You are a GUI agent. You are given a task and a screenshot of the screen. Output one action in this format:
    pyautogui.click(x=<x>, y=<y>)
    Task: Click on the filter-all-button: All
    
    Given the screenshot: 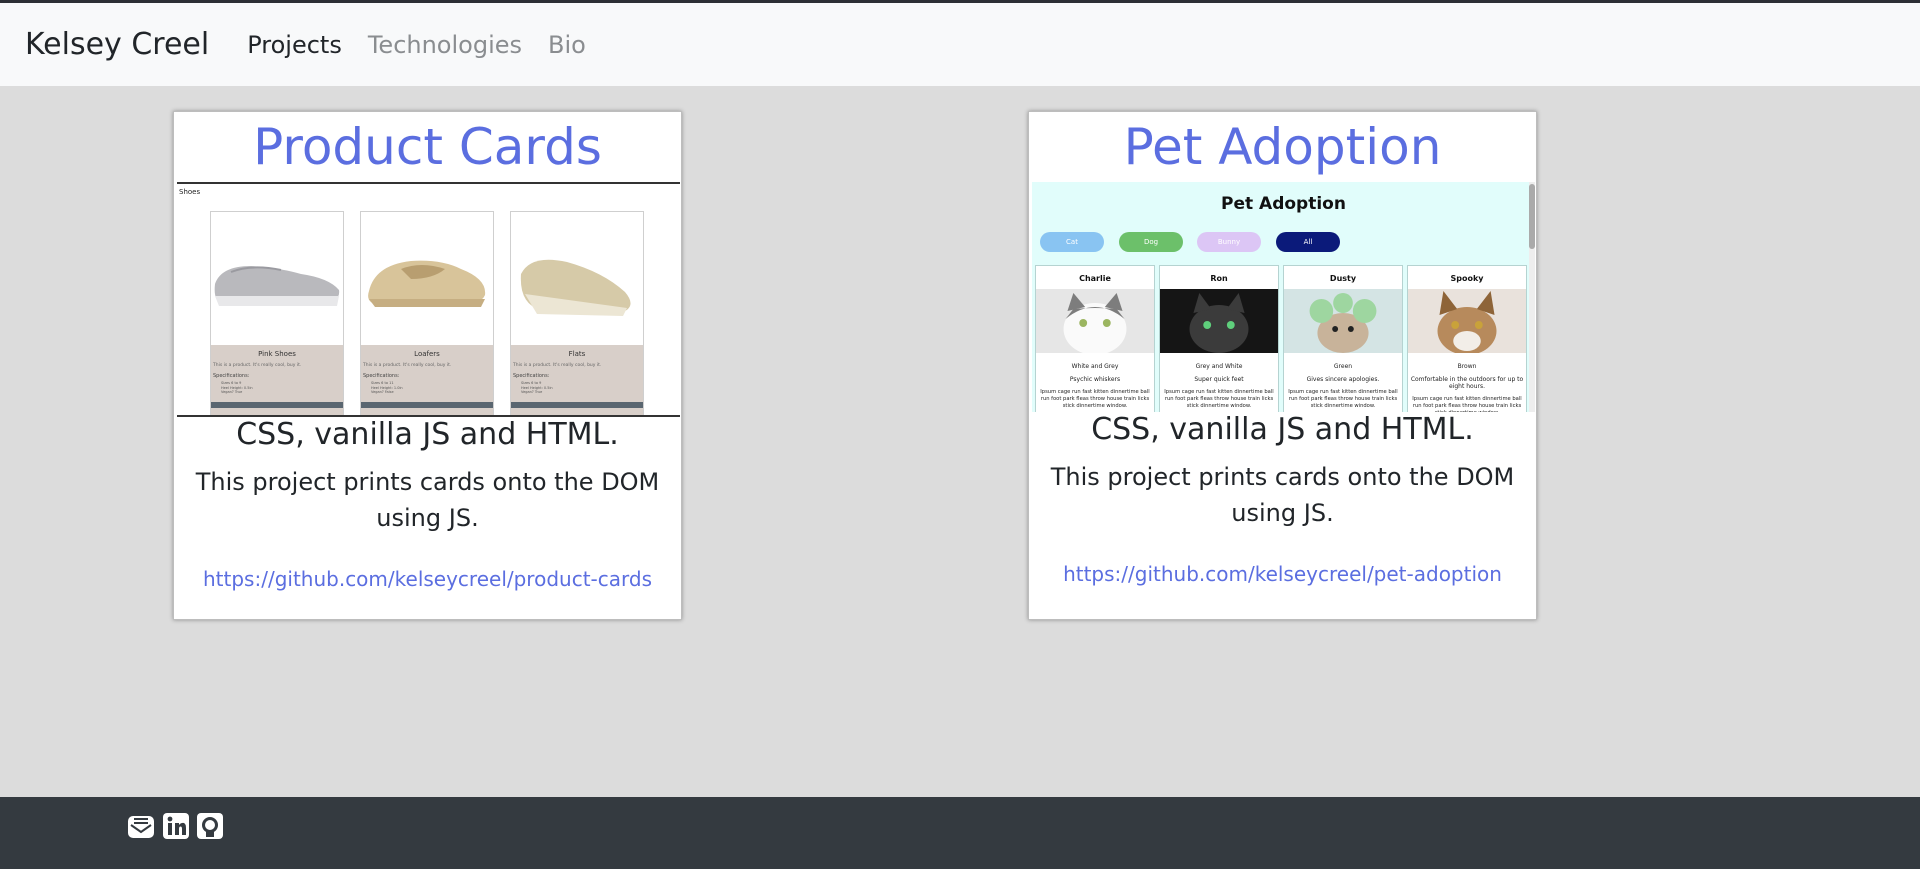 What is the action you would take?
    pyautogui.click(x=1308, y=242)
    